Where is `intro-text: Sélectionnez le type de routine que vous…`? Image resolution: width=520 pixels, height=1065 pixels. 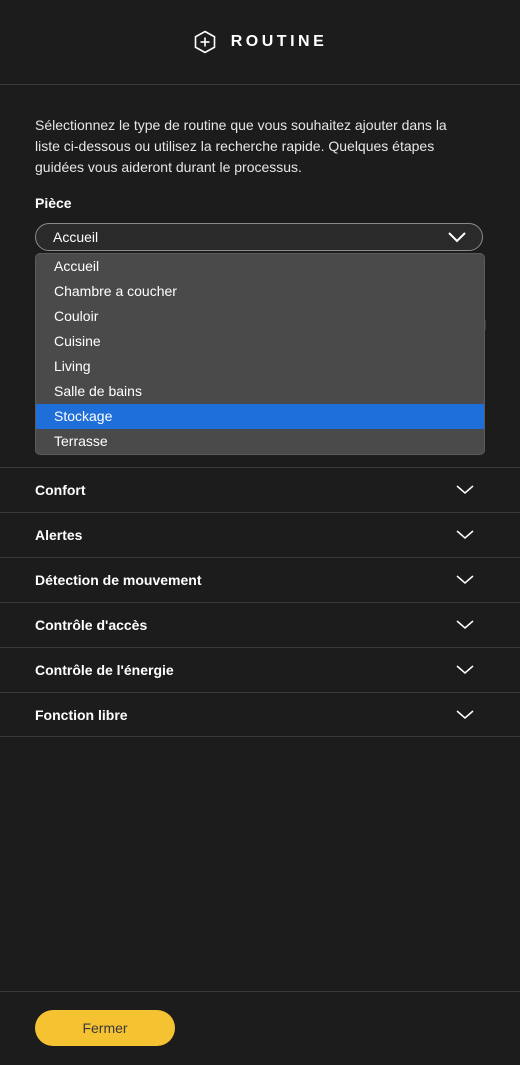
intro-text: Sélectionnez le type de routine que vous… is located at coordinates (241, 146).